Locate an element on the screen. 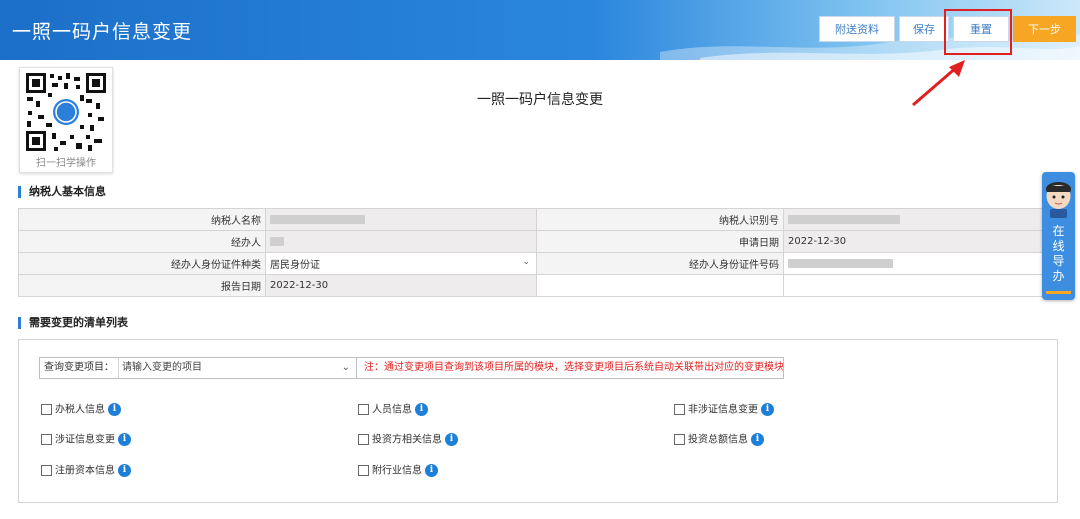  qr-code-card: 扫一扫学操作 is located at coordinates (66, 120).